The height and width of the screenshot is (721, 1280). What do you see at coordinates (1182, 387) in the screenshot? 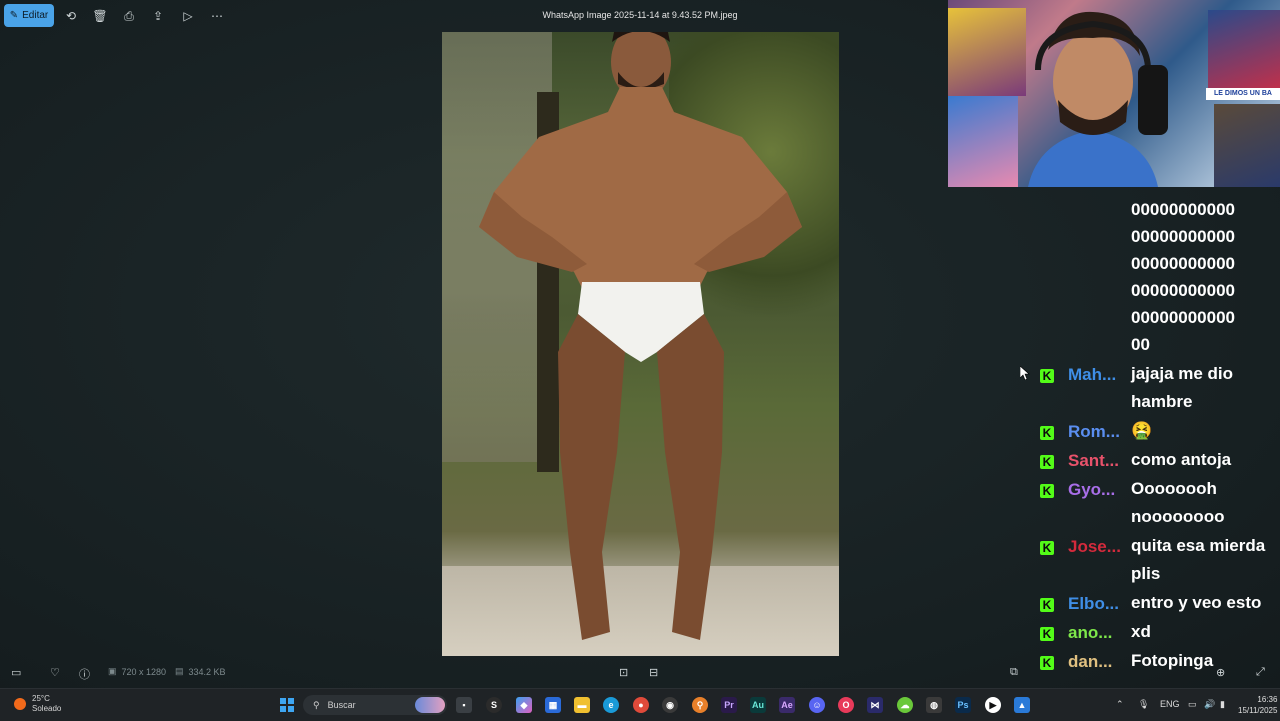
I see `chat-text: jajaja me dio hambre` at bounding box center [1182, 387].